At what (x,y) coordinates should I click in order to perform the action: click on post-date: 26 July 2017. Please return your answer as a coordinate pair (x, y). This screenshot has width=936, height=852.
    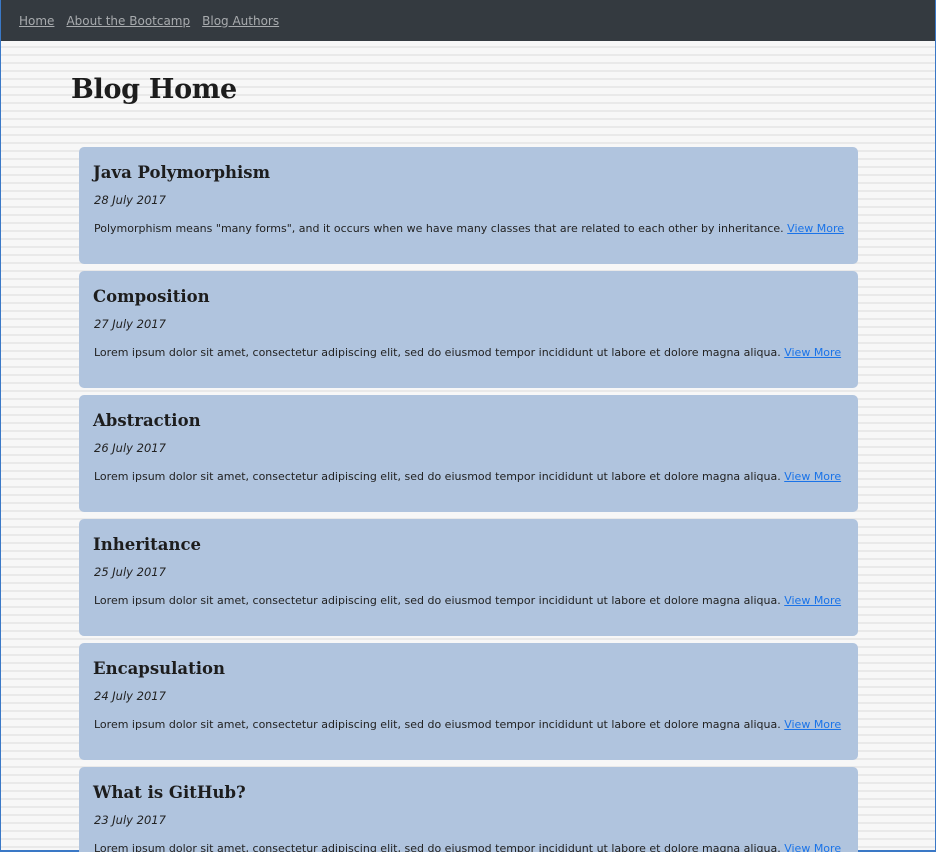
    Looking at the image, I should click on (130, 448).